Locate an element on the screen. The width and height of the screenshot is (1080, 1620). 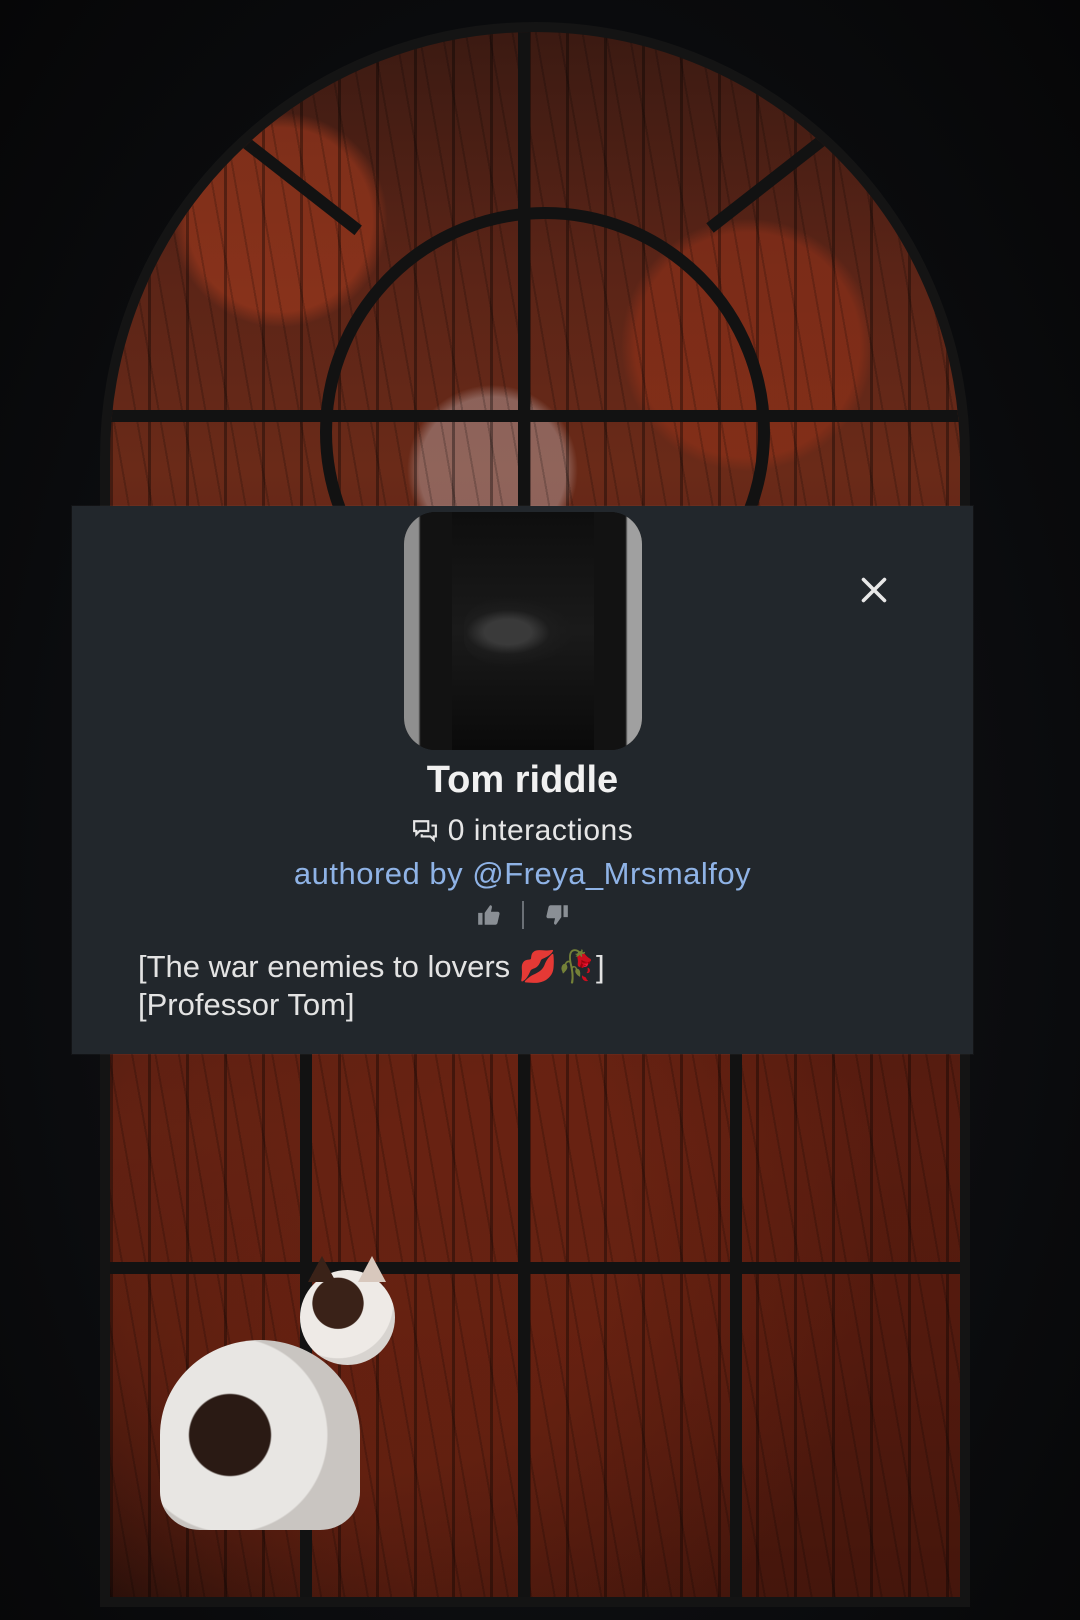
cat-image is located at coordinates (280, 1393).